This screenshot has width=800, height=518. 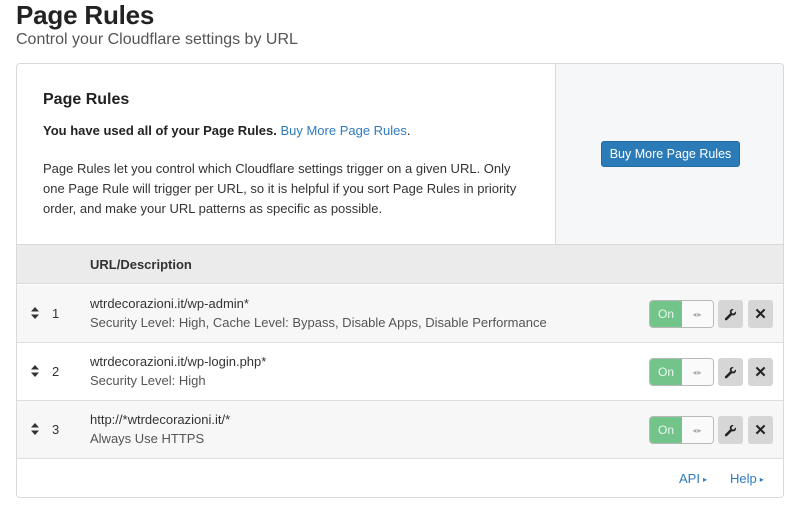 I want to click on rule-priority: 3, so click(x=56, y=429).